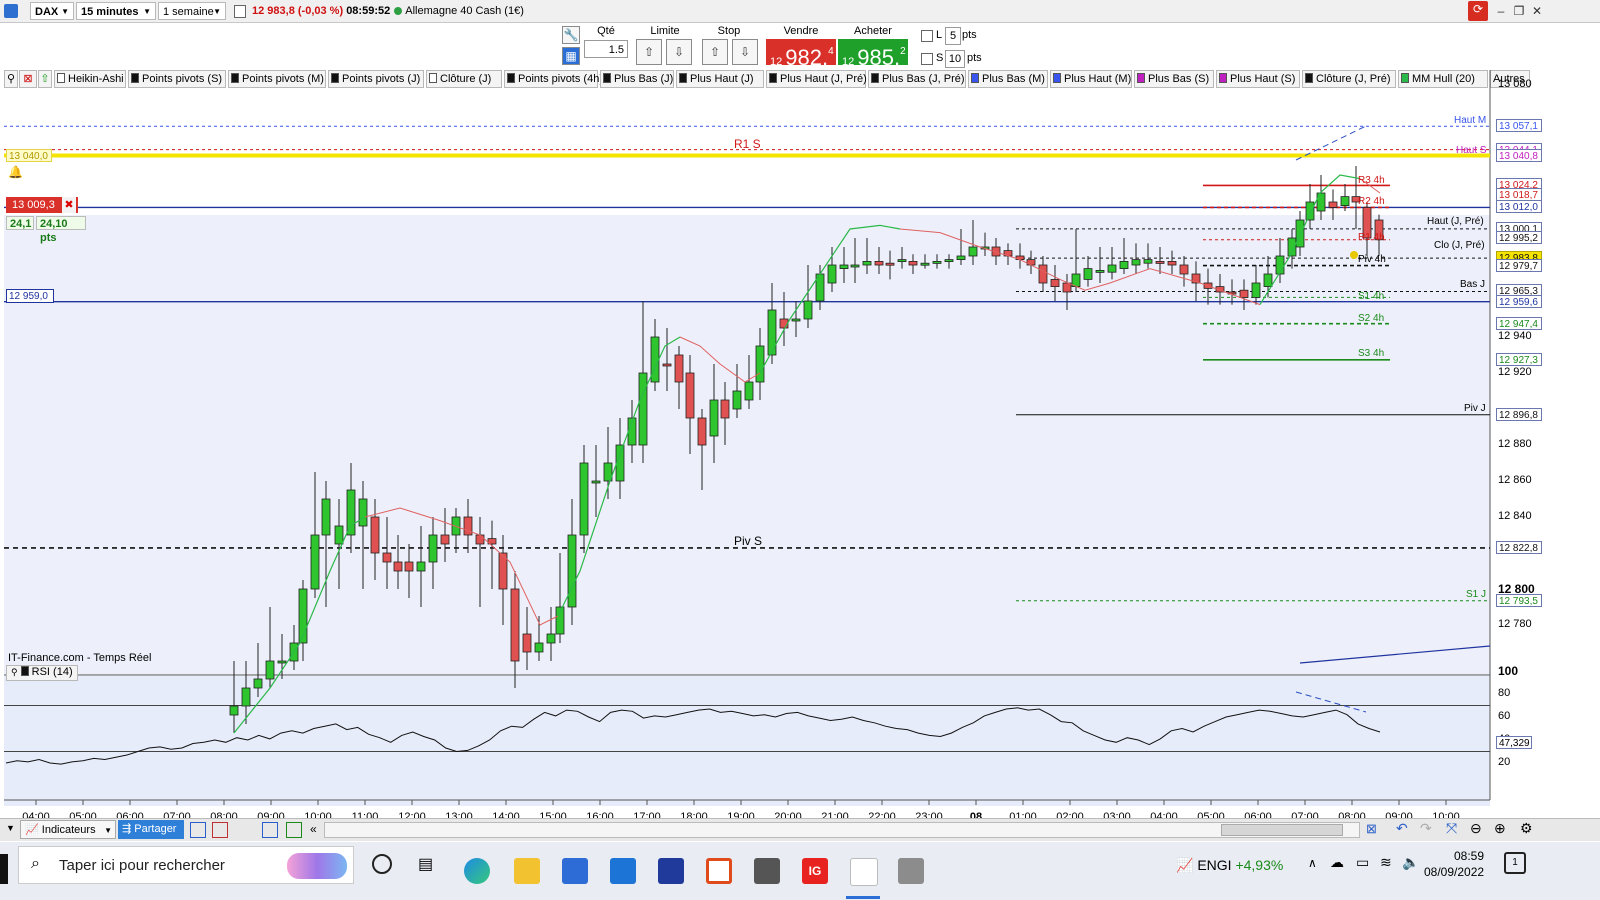 Image resolution: width=1600 pixels, height=900 pixels. What do you see at coordinates (1508, 671) in the screenshot?
I see `rsi-tick-label: 100` at bounding box center [1508, 671].